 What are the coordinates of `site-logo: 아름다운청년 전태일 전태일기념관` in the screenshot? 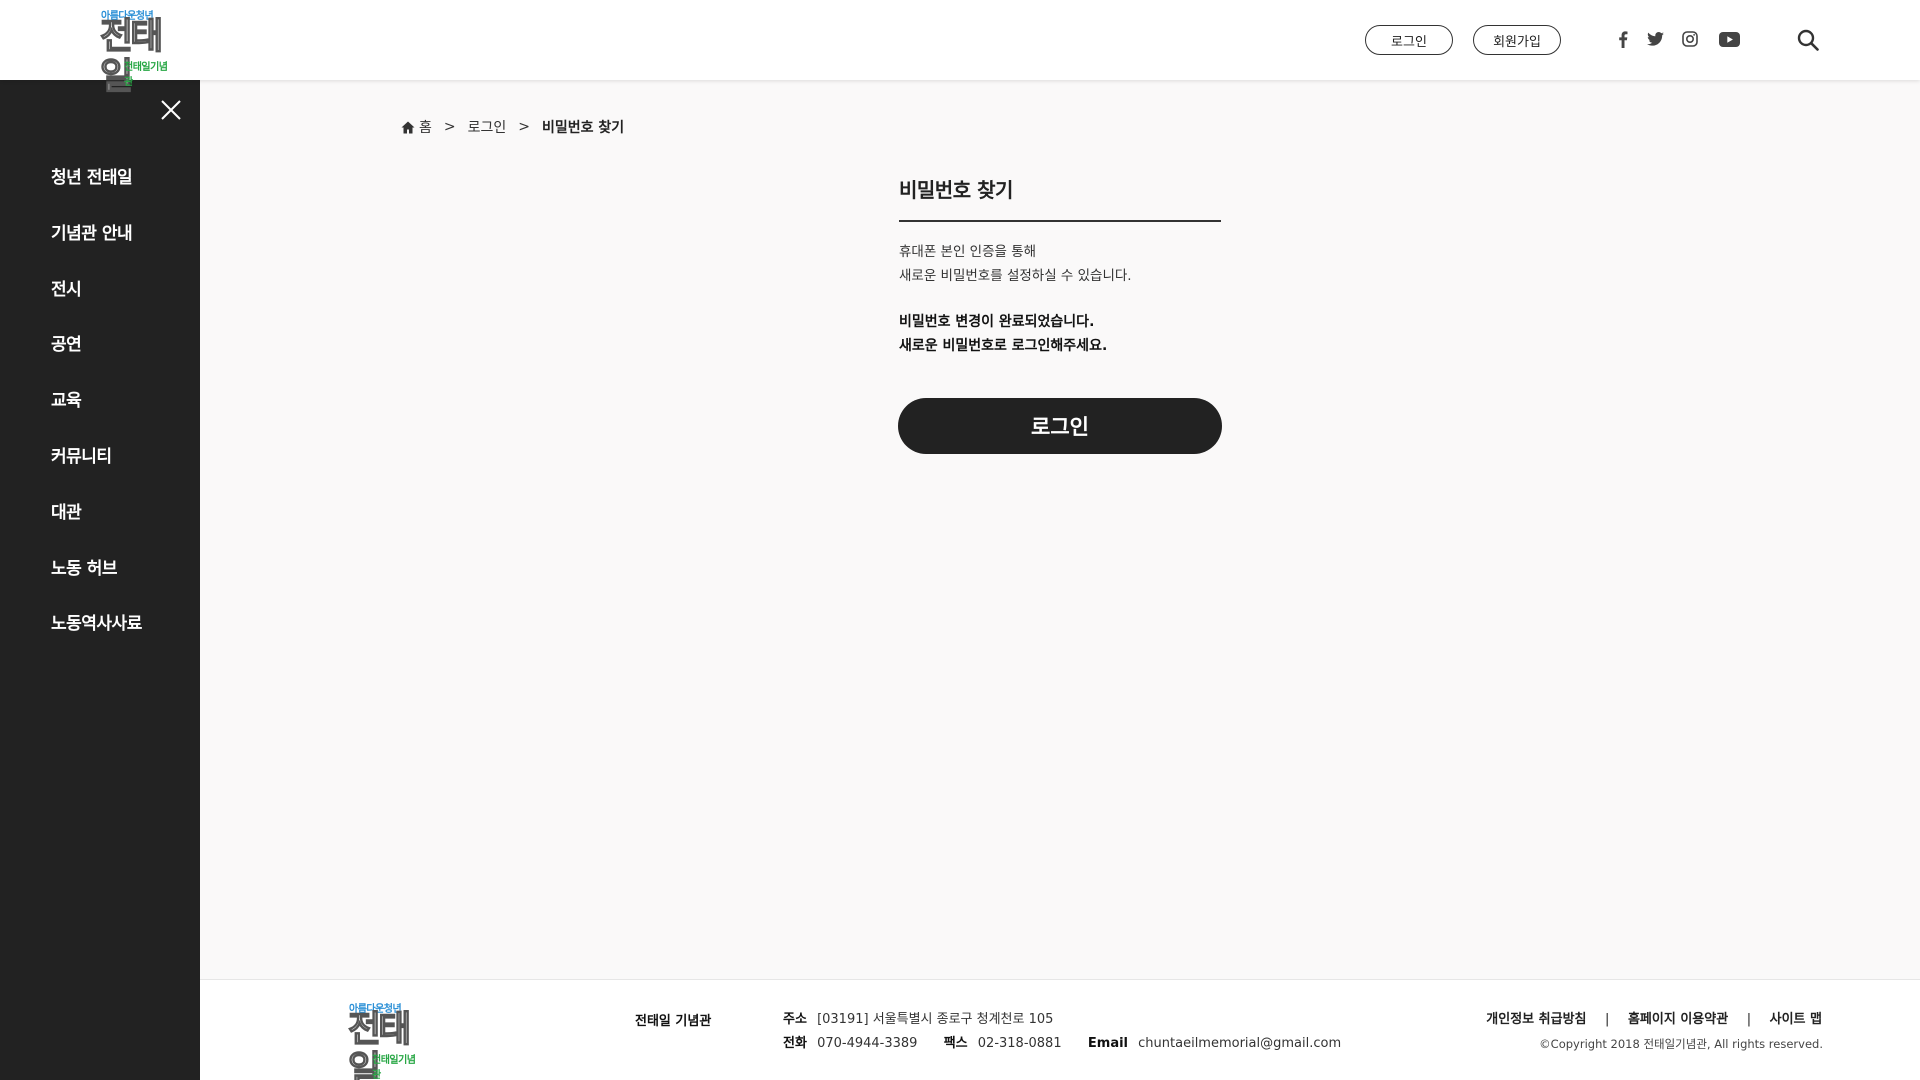 It's located at (137, 52).